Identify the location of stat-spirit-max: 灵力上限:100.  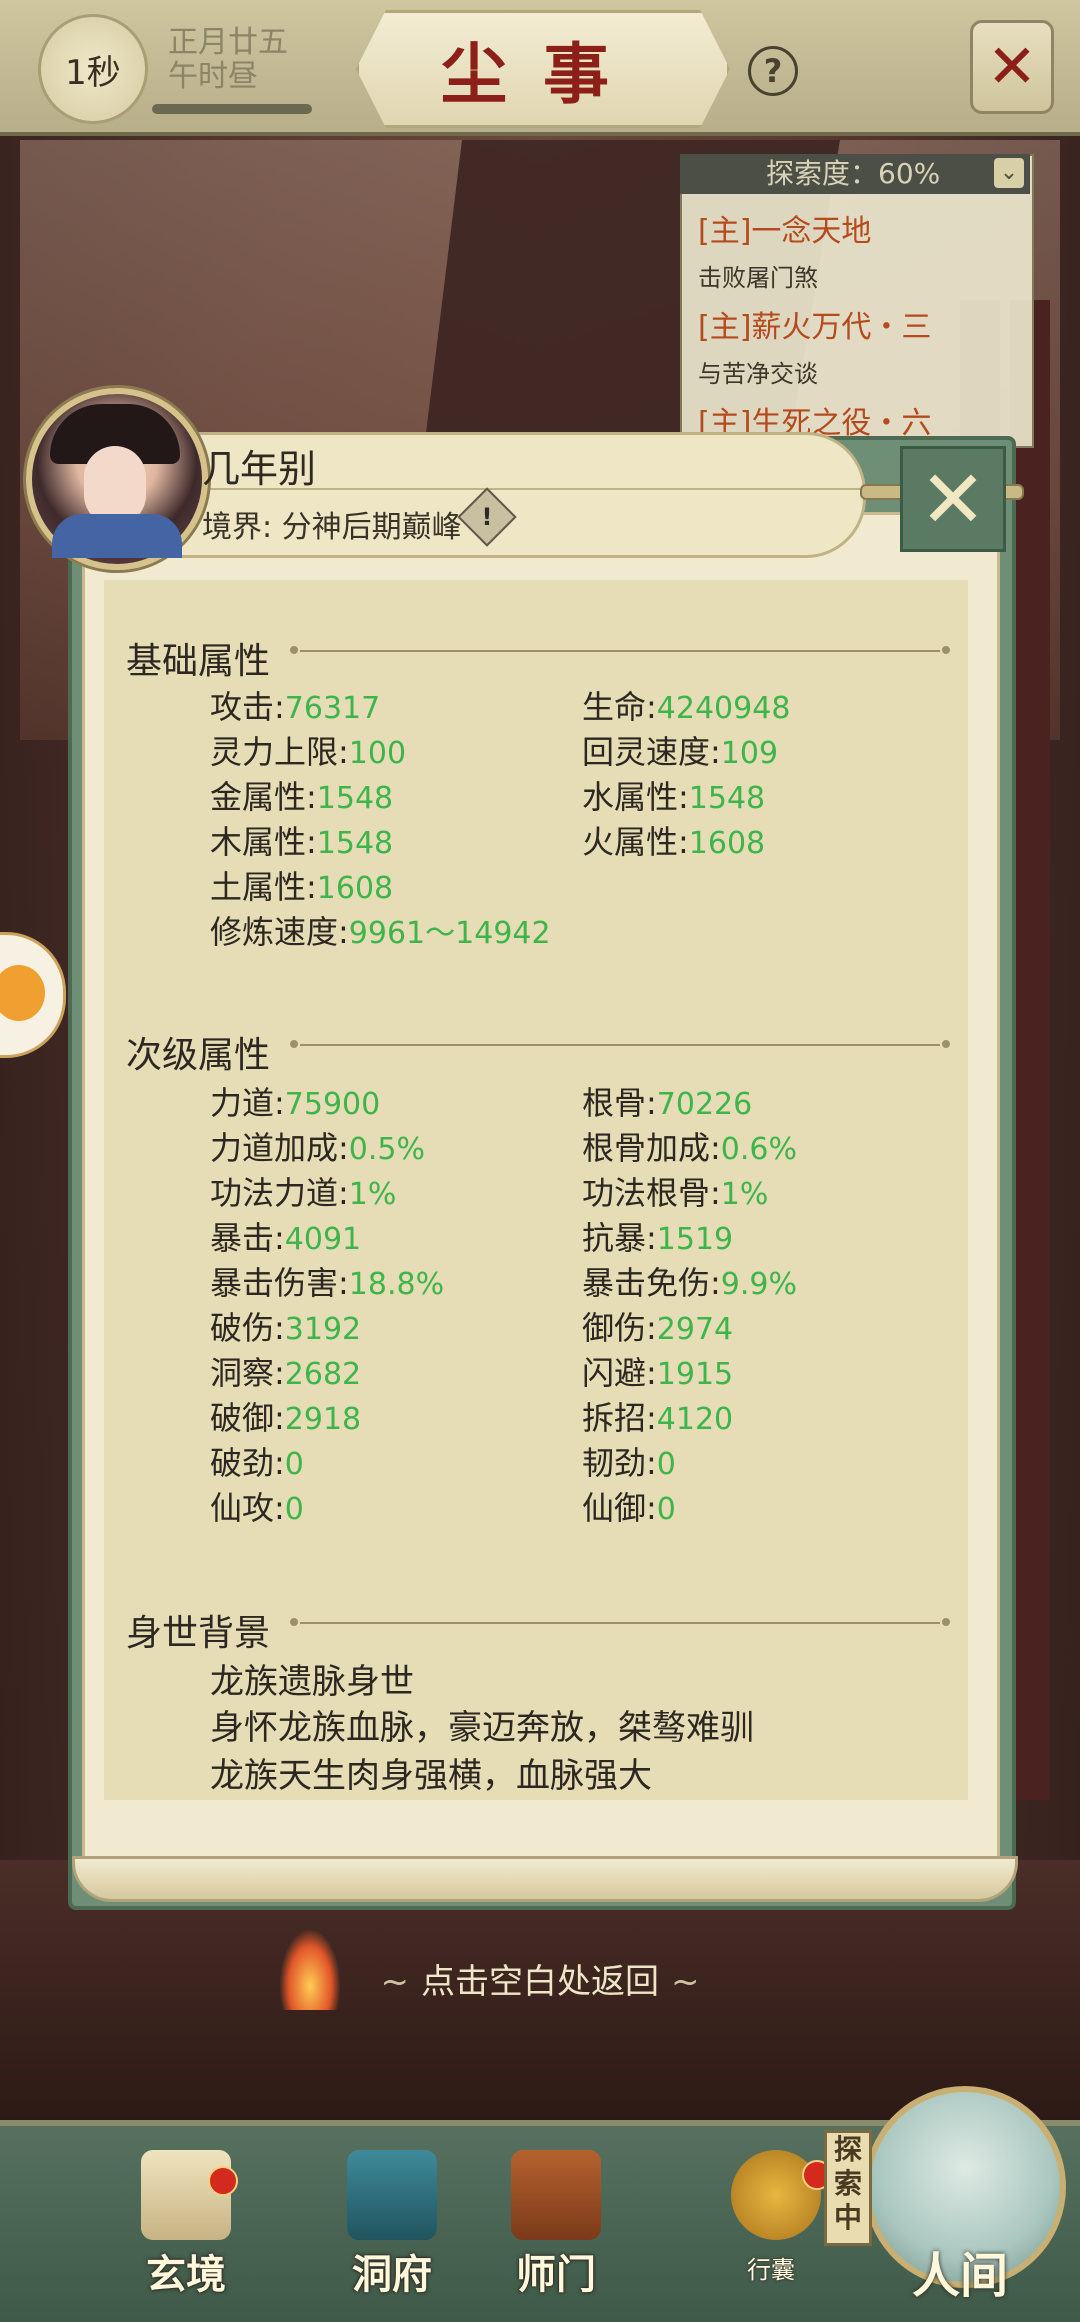
(308, 752).